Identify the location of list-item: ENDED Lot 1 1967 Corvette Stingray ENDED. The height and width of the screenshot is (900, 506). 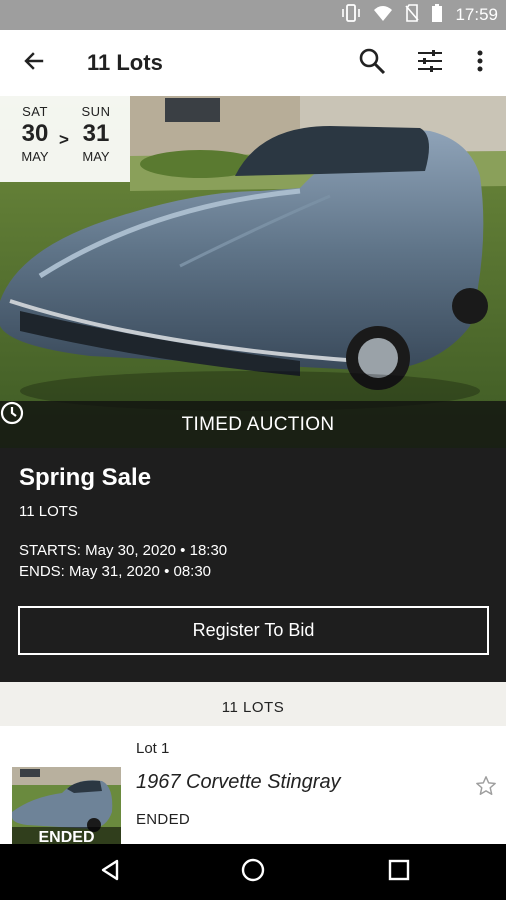
(253, 785).